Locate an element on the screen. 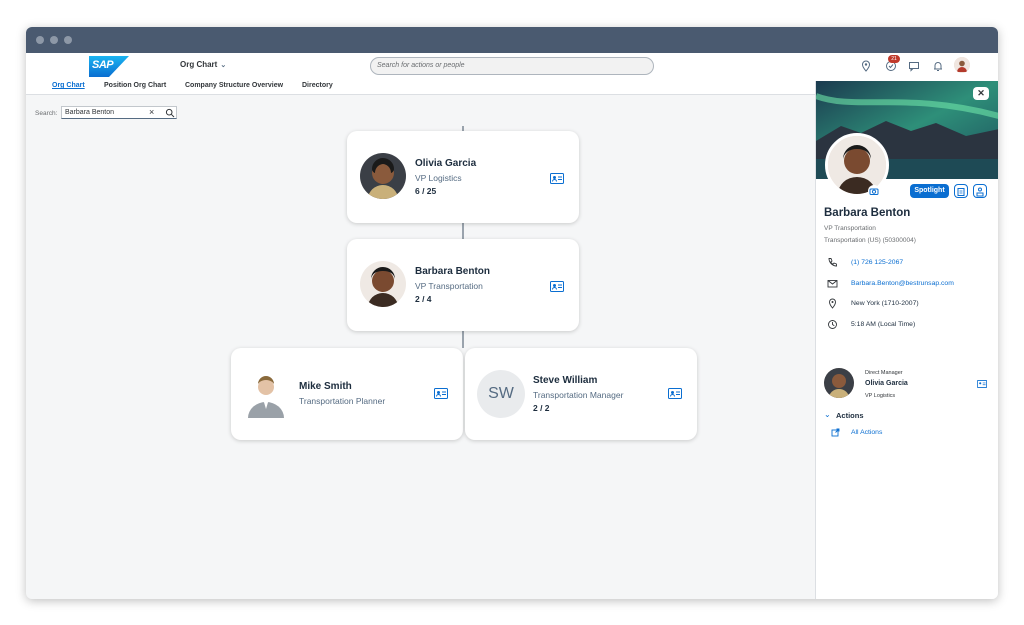 The height and width of the screenshot is (625, 1024). local-time-text: 5:18 AM (Local Time) is located at coordinates (883, 324).